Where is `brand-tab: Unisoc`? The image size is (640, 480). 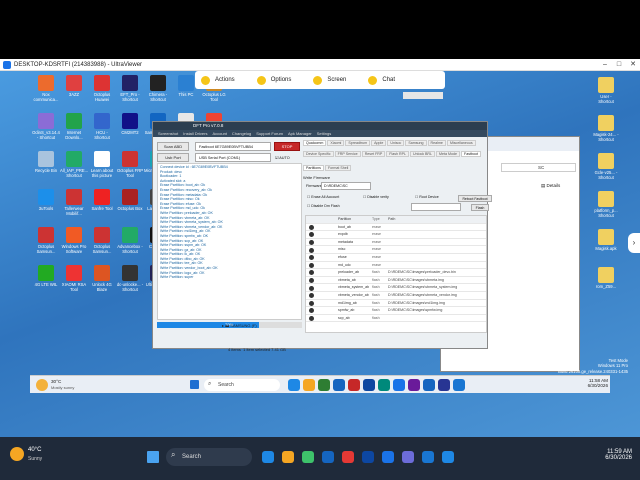 brand-tab: Unisoc is located at coordinates (396, 143).